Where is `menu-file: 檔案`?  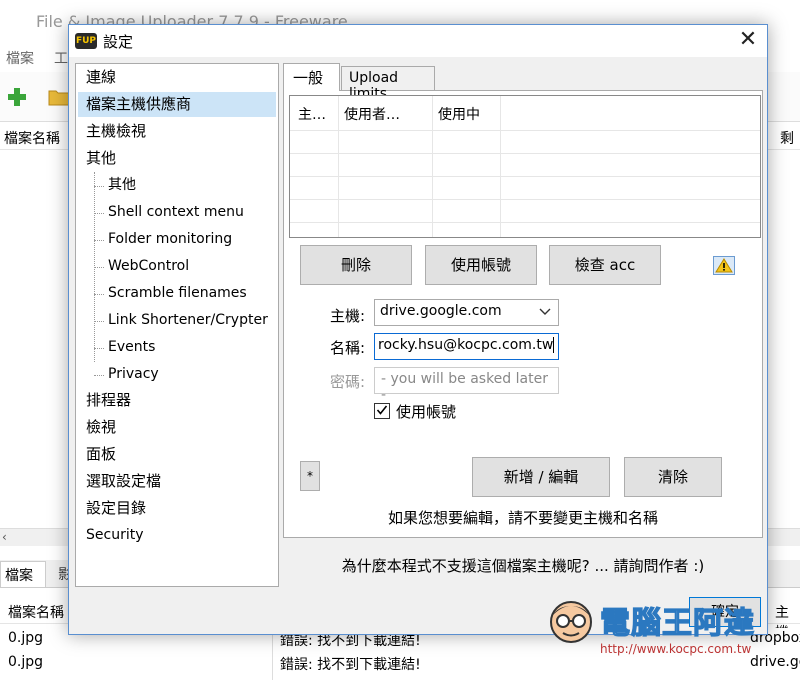
menu-file: 檔案 is located at coordinates (20, 58).